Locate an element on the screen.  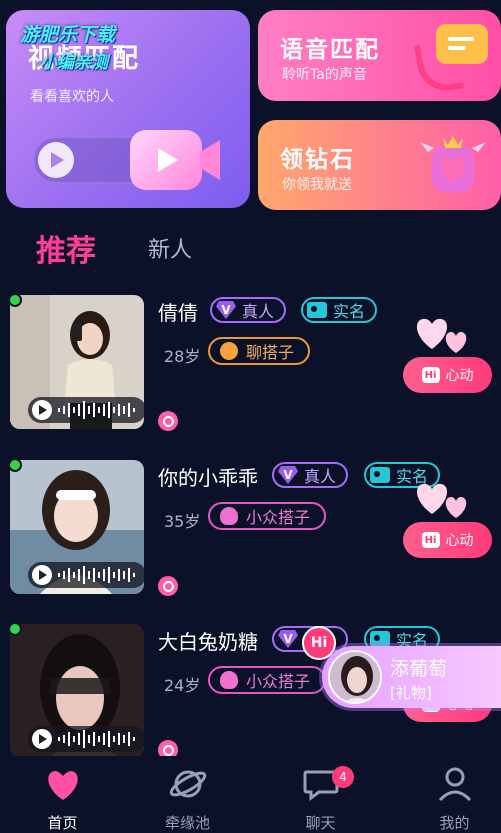
nav-label: 我的 is located at coordinates (454, 823).